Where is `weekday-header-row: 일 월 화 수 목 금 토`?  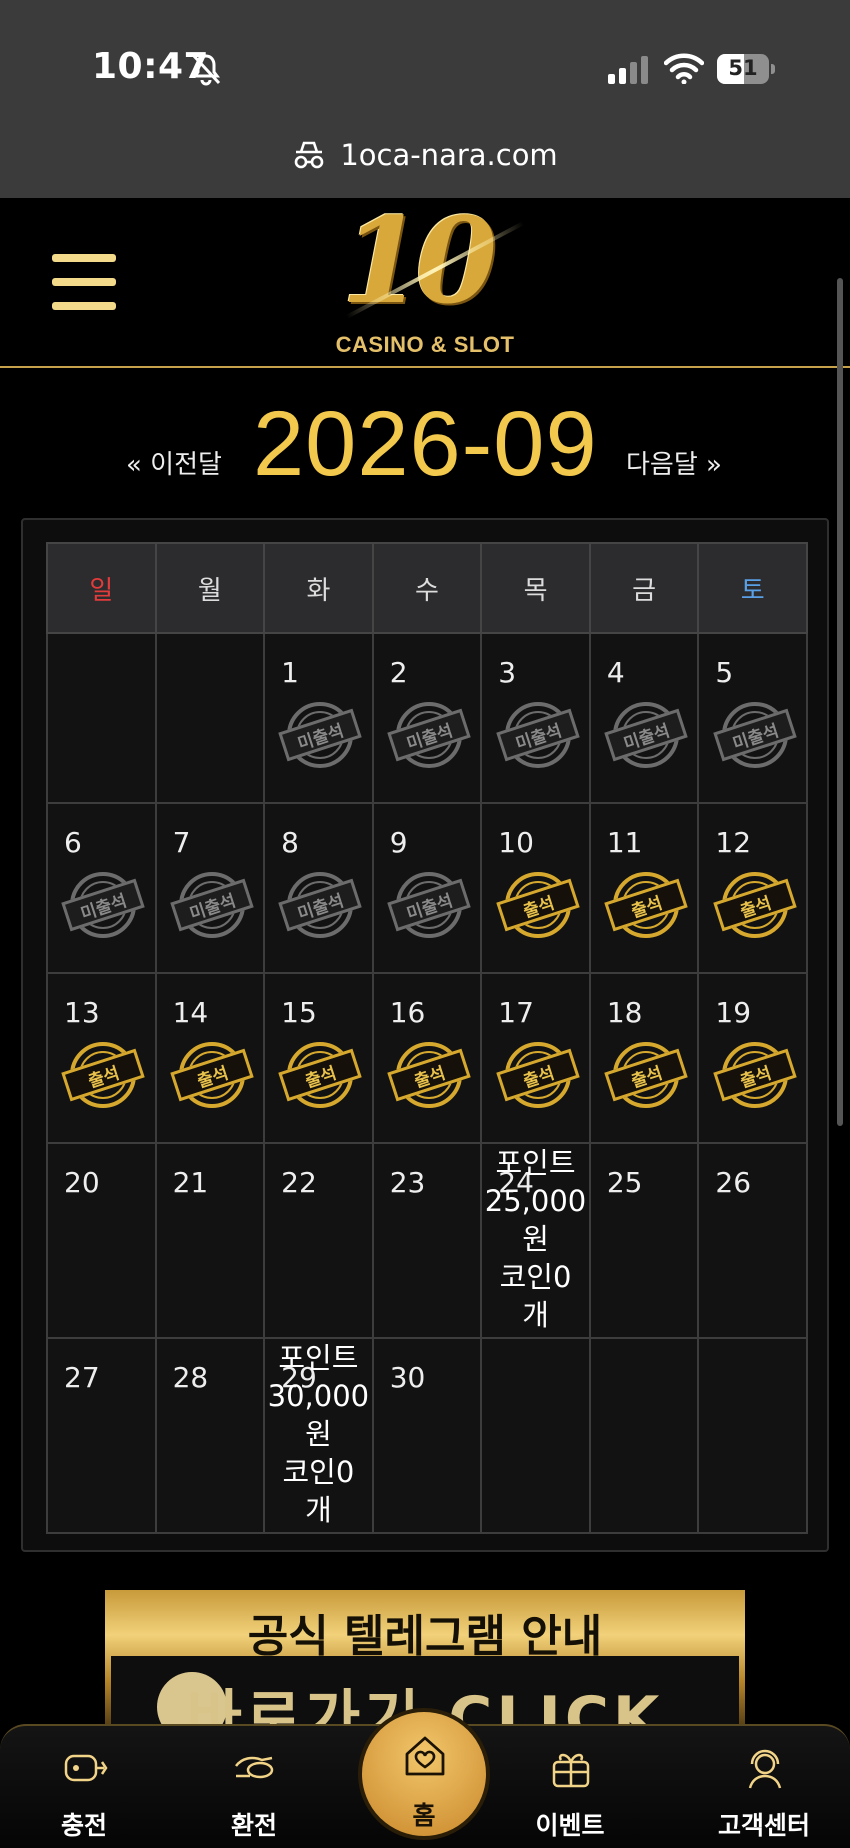 weekday-header-row: 일 월 화 수 목 금 토 is located at coordinates (427, 588).